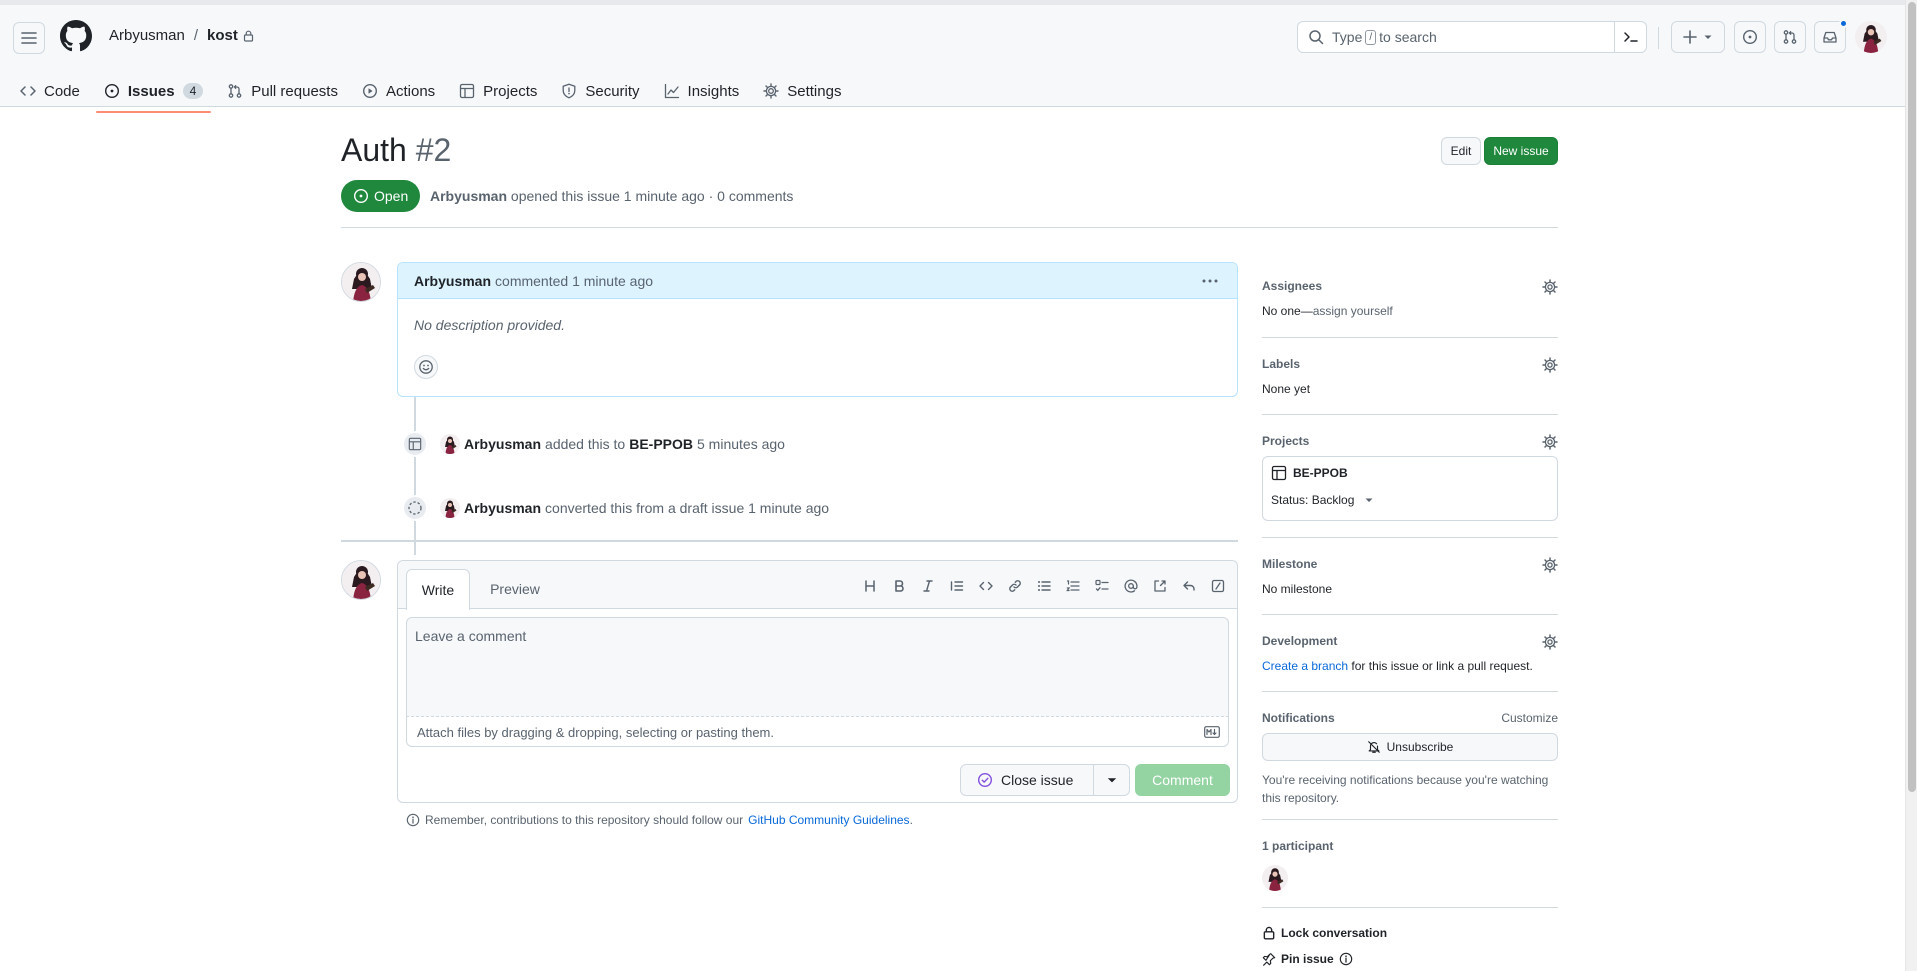 The width and height of the screenshot is (1917, 971). Describe the element at coordinates (1218, 586) in the screenshot. I see `slash-commands-button` at that location.